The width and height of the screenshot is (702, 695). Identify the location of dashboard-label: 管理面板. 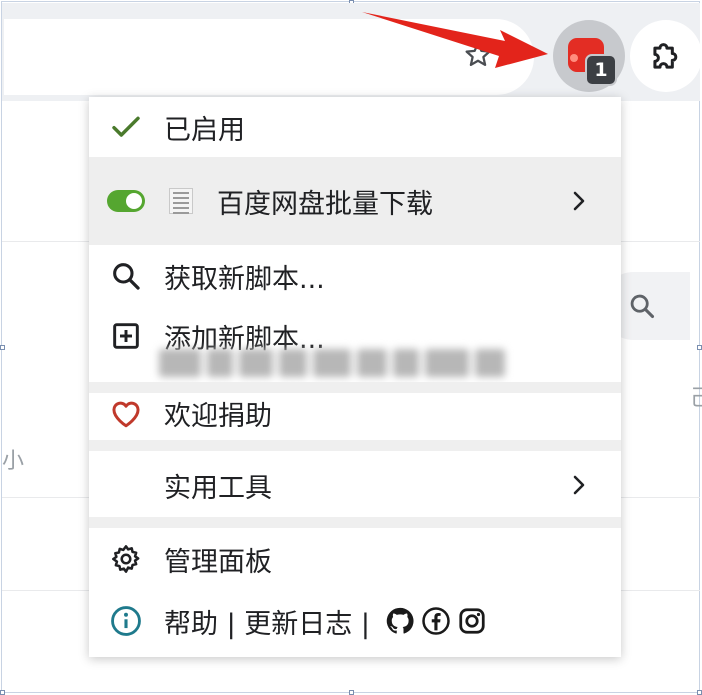
(218, 562).